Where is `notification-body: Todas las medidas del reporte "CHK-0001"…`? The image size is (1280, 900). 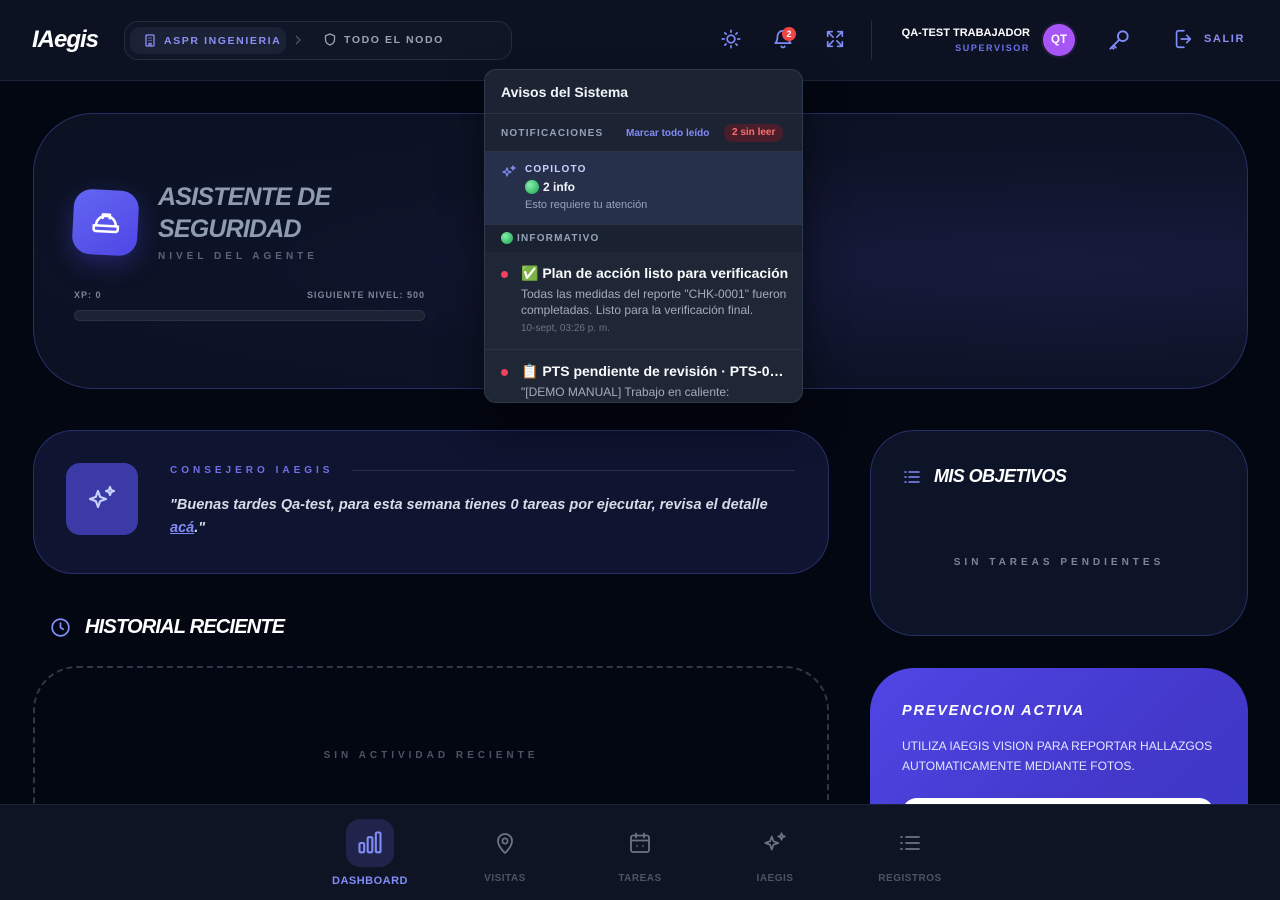 notification-body: Todas las medidas del reporte "CHK-0001"… is located at coordinates (654, 302).